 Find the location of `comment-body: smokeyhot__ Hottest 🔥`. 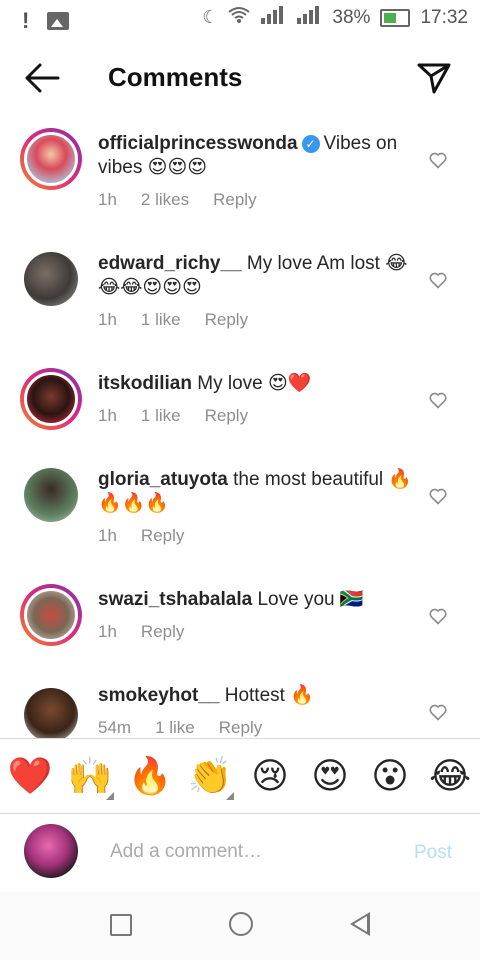

comment-body: smokeyhot__ Hottest 🔥 is located at coordinates (258, 696).